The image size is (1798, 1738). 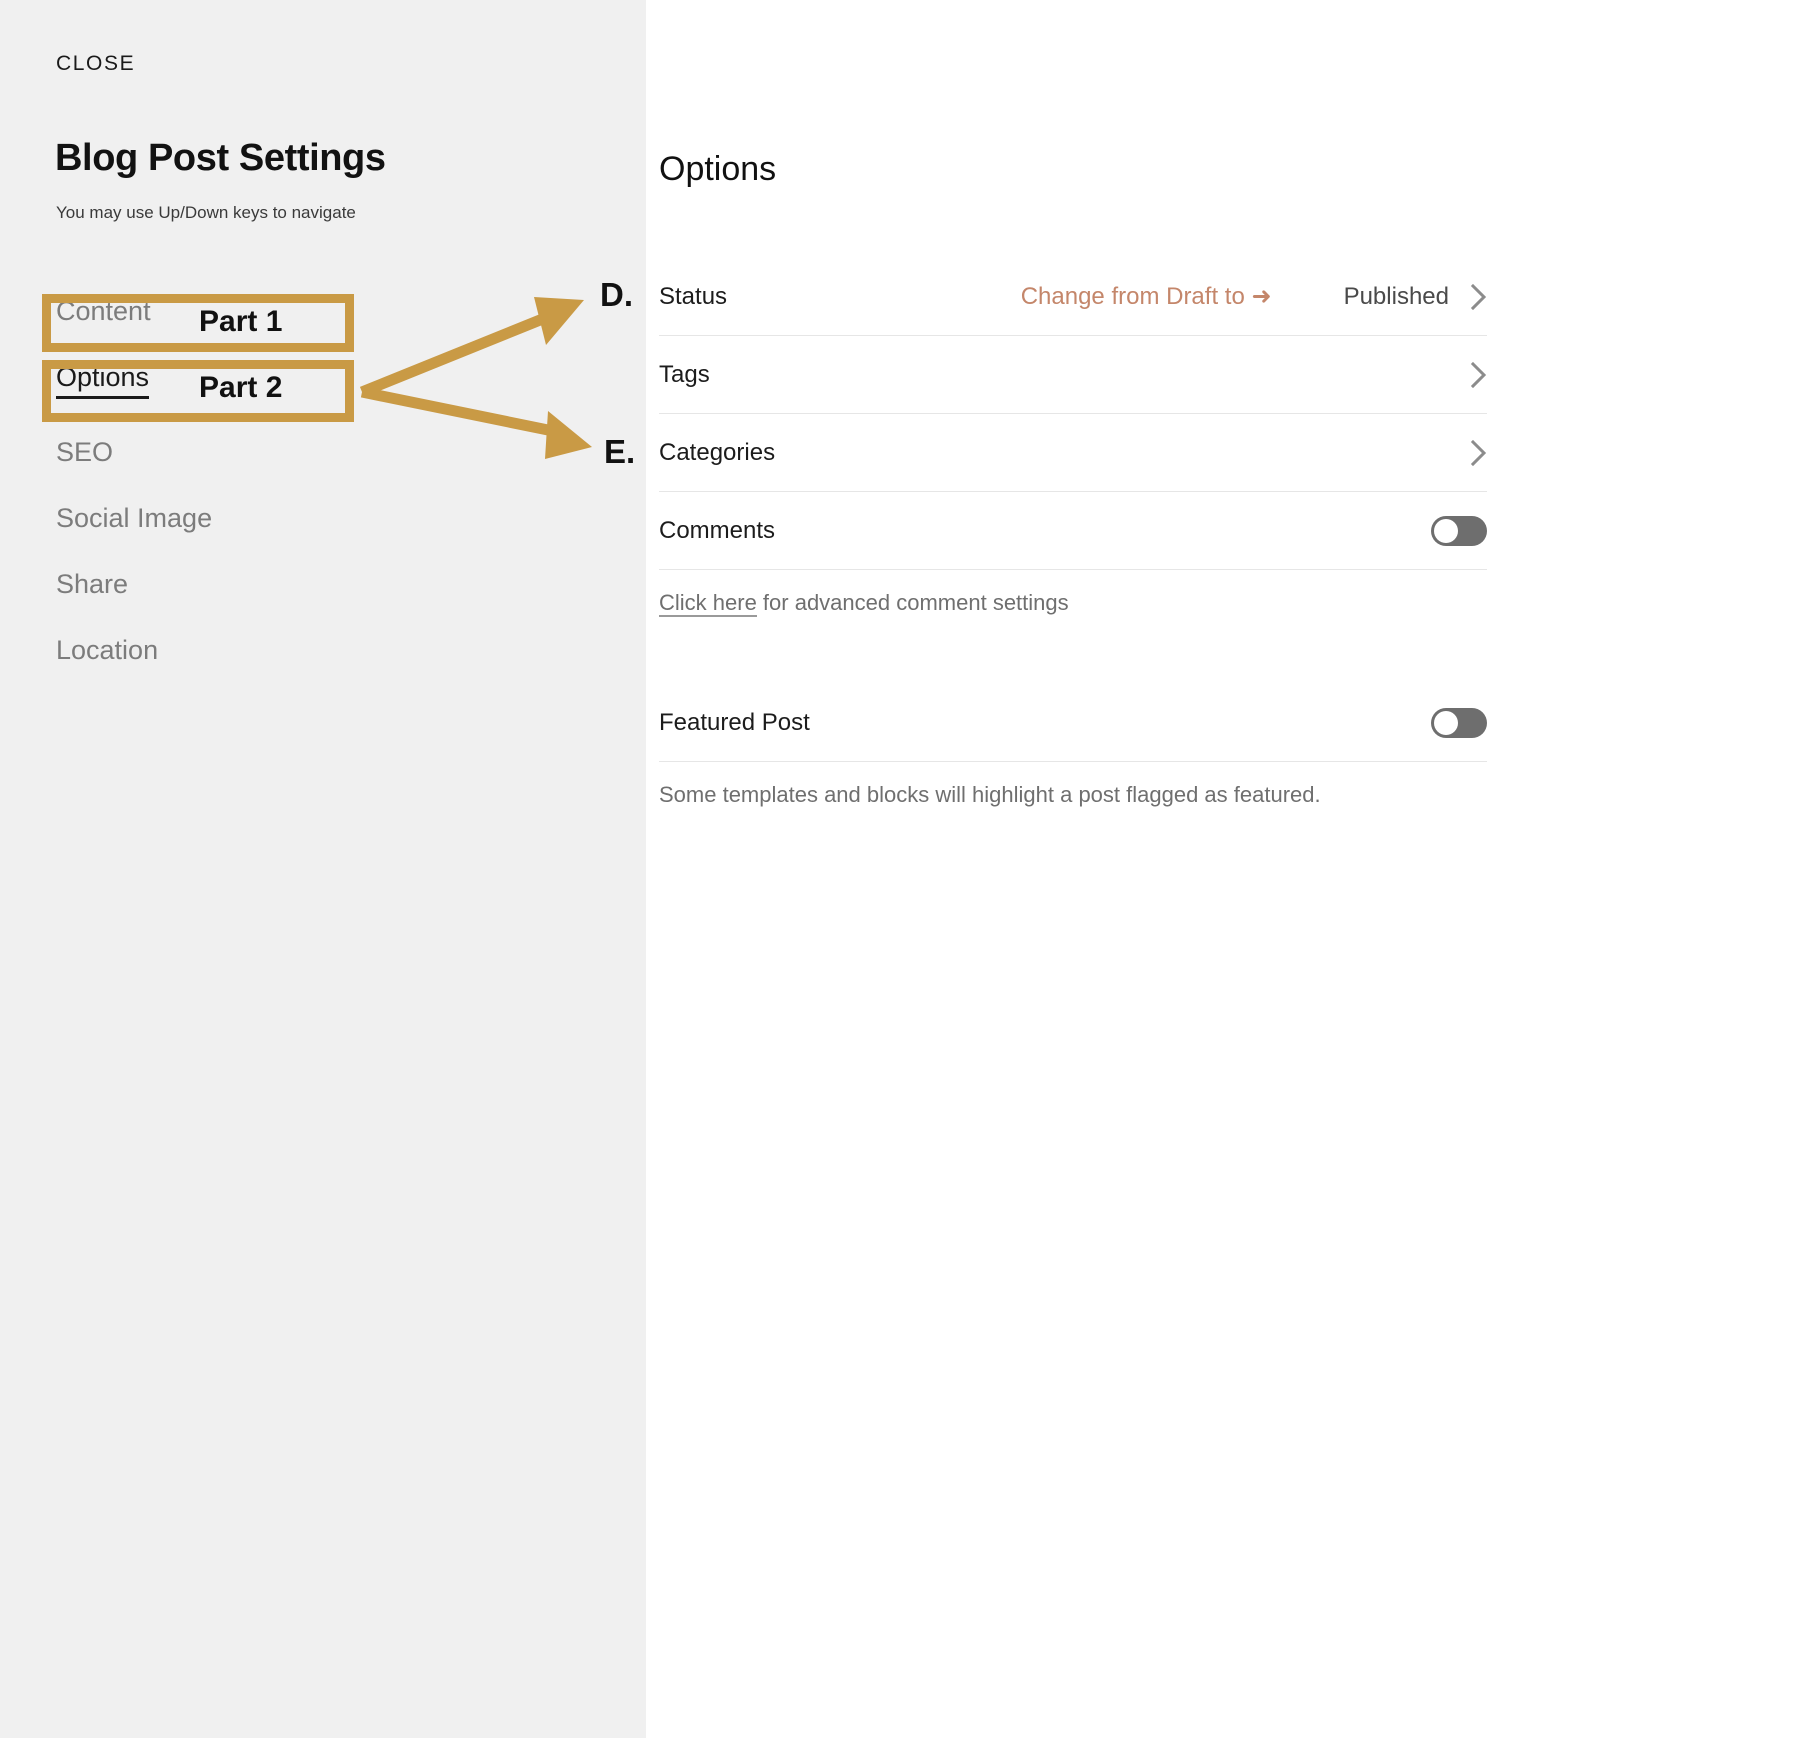 I want to click on row-tags: Tags, so click(x=1073, y=375).